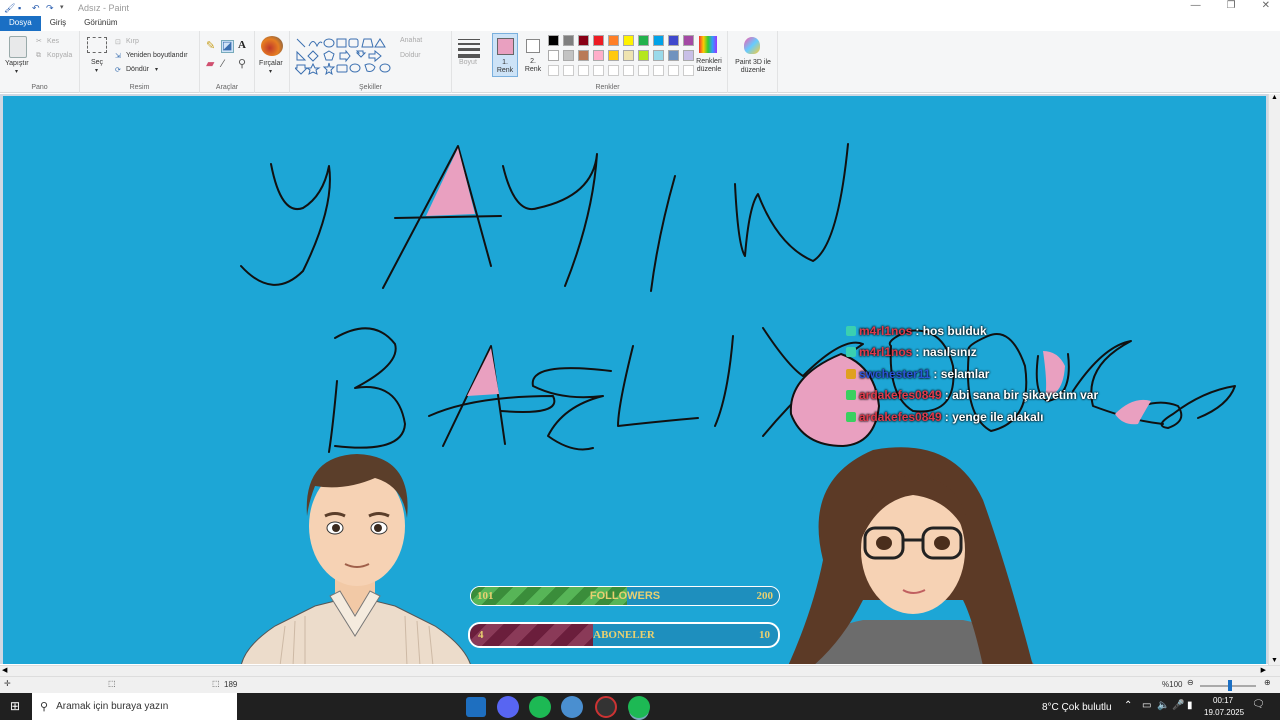 The width and height of the screenshot is (1280, 720). Describe the element at coordinates (345, 56) in the screenshot. I see `shapes-gallery` at that location.